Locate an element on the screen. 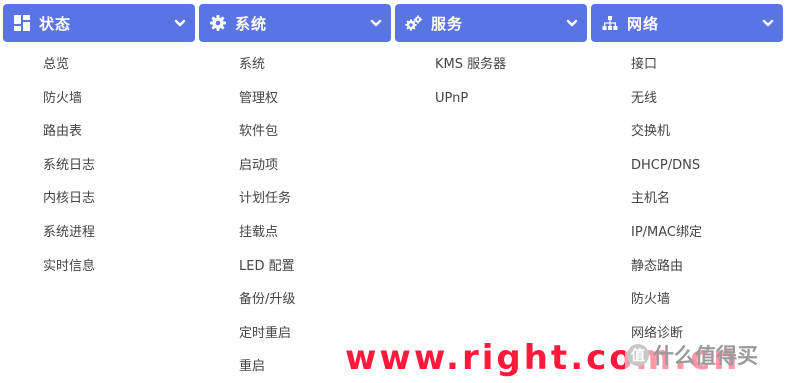 The height and width of the screenshot is (383, 788). sitemap-icon is located at coordinates (610, 23).